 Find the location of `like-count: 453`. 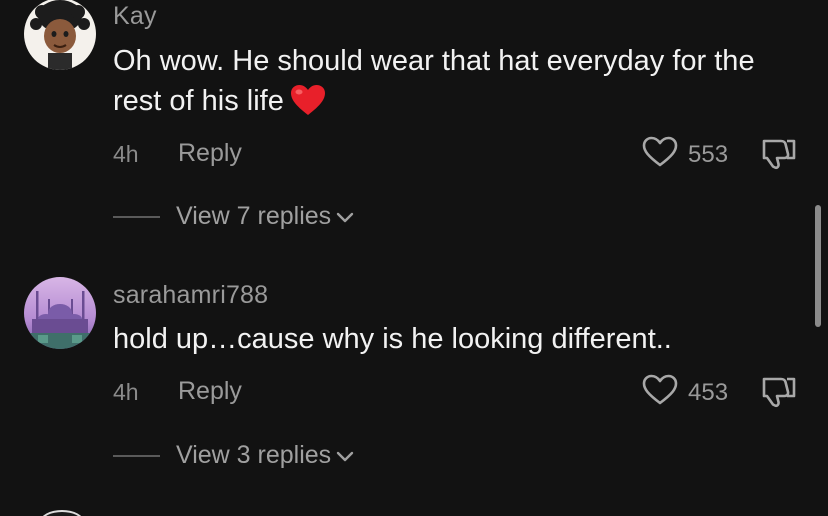

like-count: 453 is located at coordinates (708, 392).